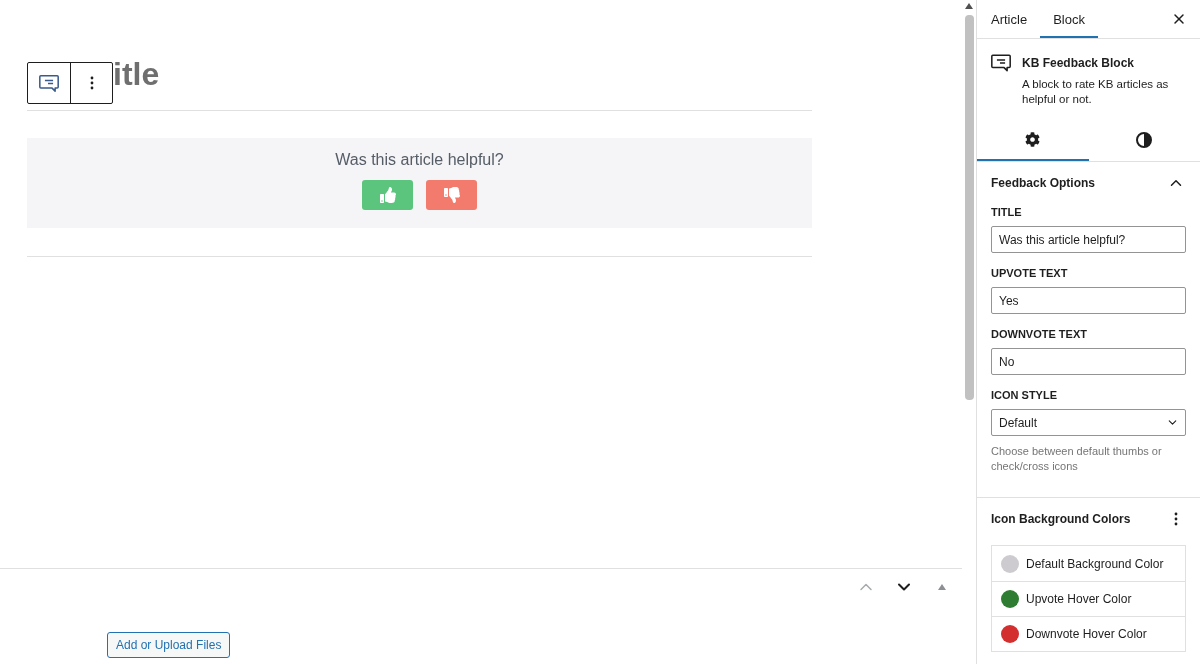 Image resolution: width=1200 pixels, height=664 pixels. Describe the element at coordinates (1088, 239) in the screenshot. I see `text-input: Was this article helpful?` at that location.